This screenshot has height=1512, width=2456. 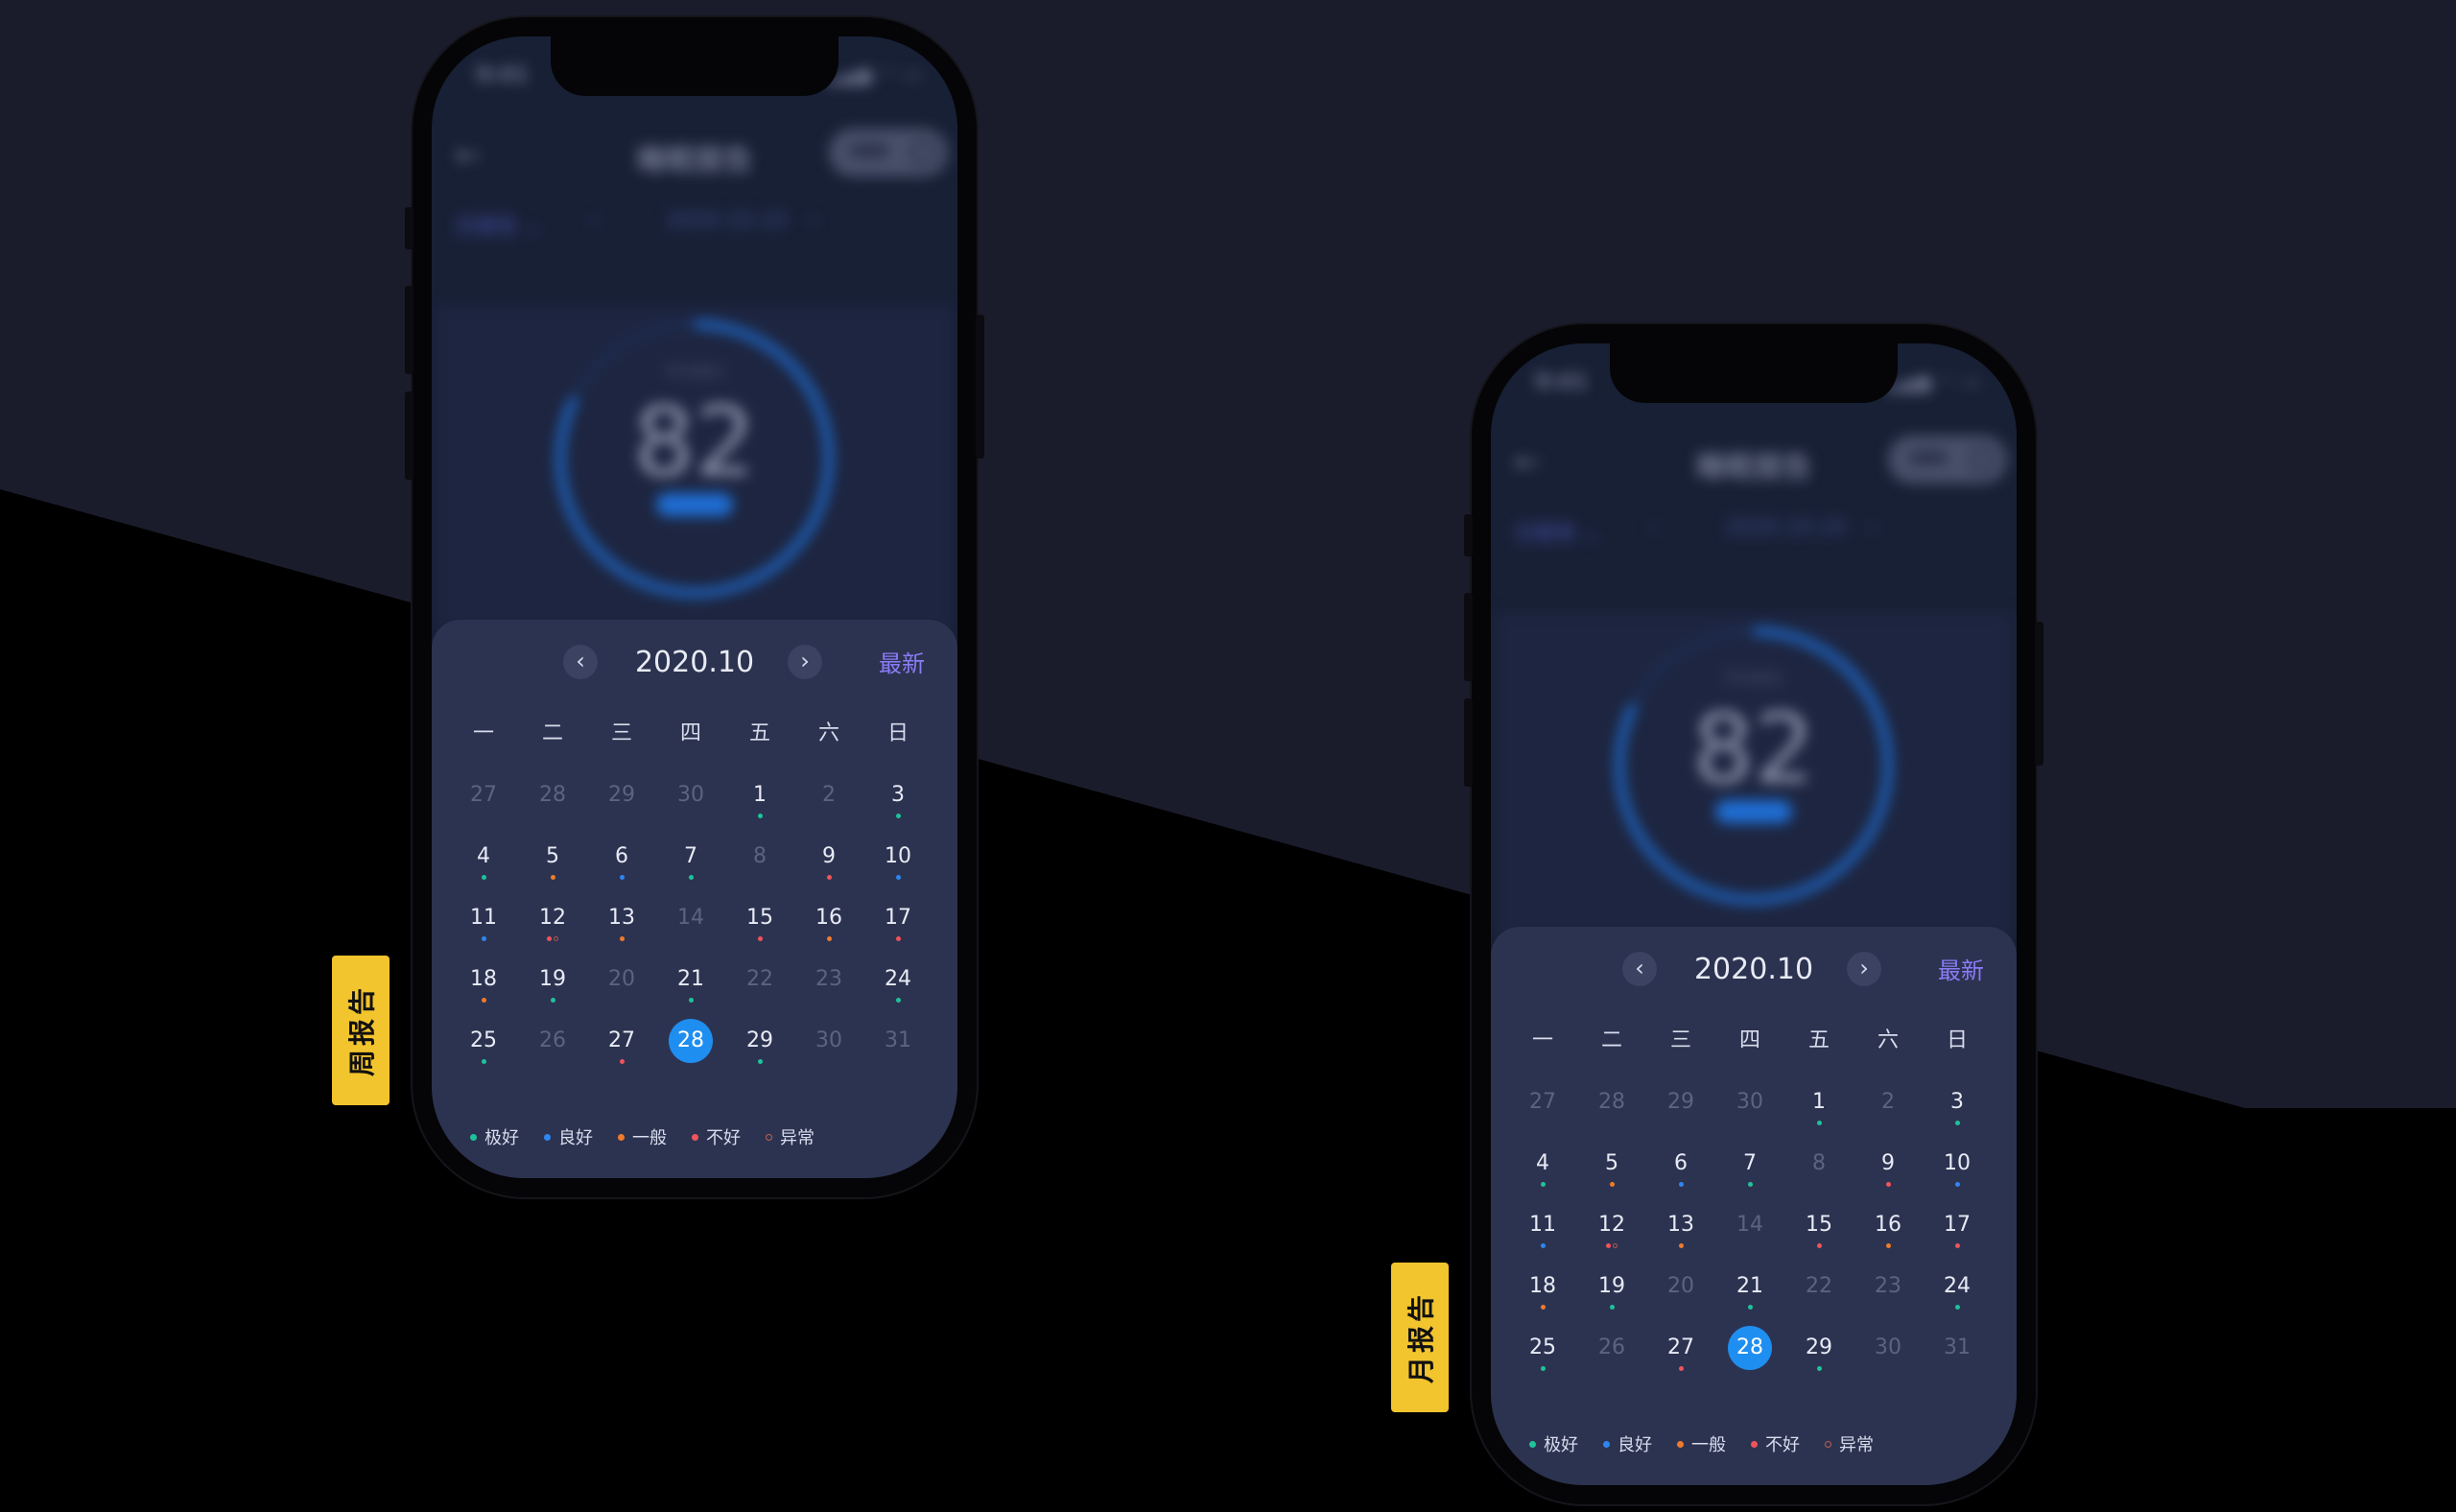 I want to click on legend-item-good: 良好, so click(x=1627, y=1443).